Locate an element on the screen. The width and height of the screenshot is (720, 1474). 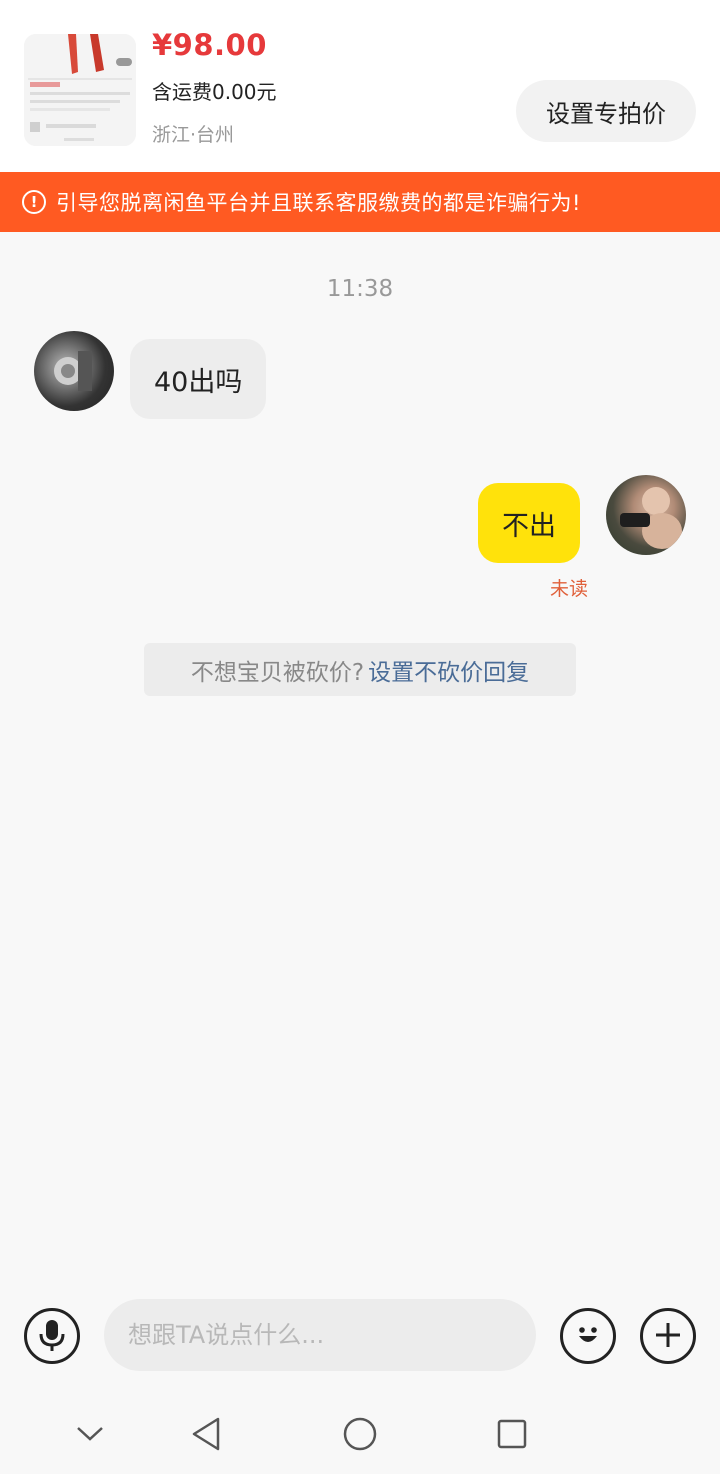
set-special-price-button: 设置专拍价 is located at coordinates (606, 111).